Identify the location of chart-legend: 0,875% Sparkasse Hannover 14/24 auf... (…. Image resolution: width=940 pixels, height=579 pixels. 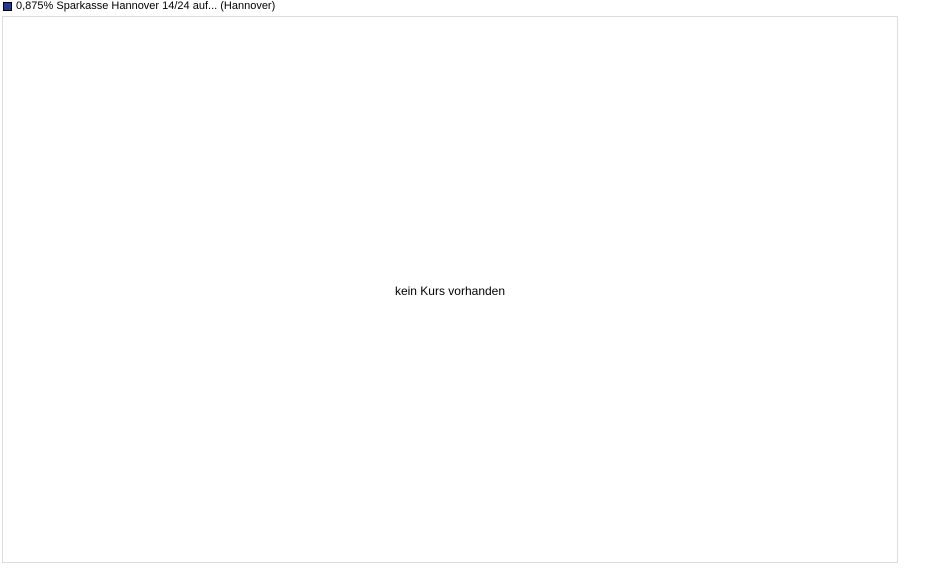
(139, 6).